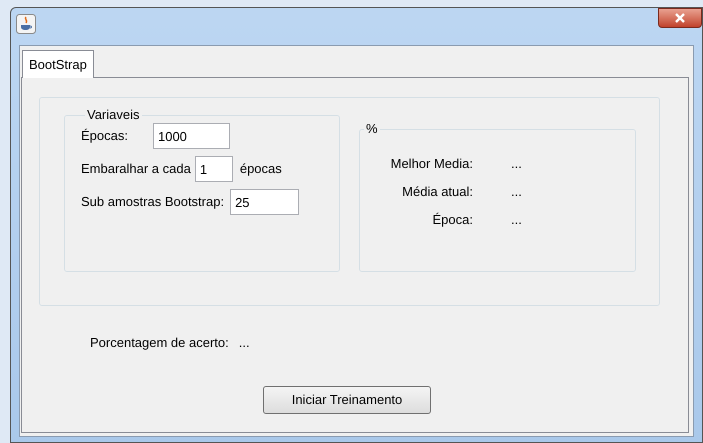 This screenshot has width=703, height=443. I want to click on group-title: Variaveis, so click(113, 115).